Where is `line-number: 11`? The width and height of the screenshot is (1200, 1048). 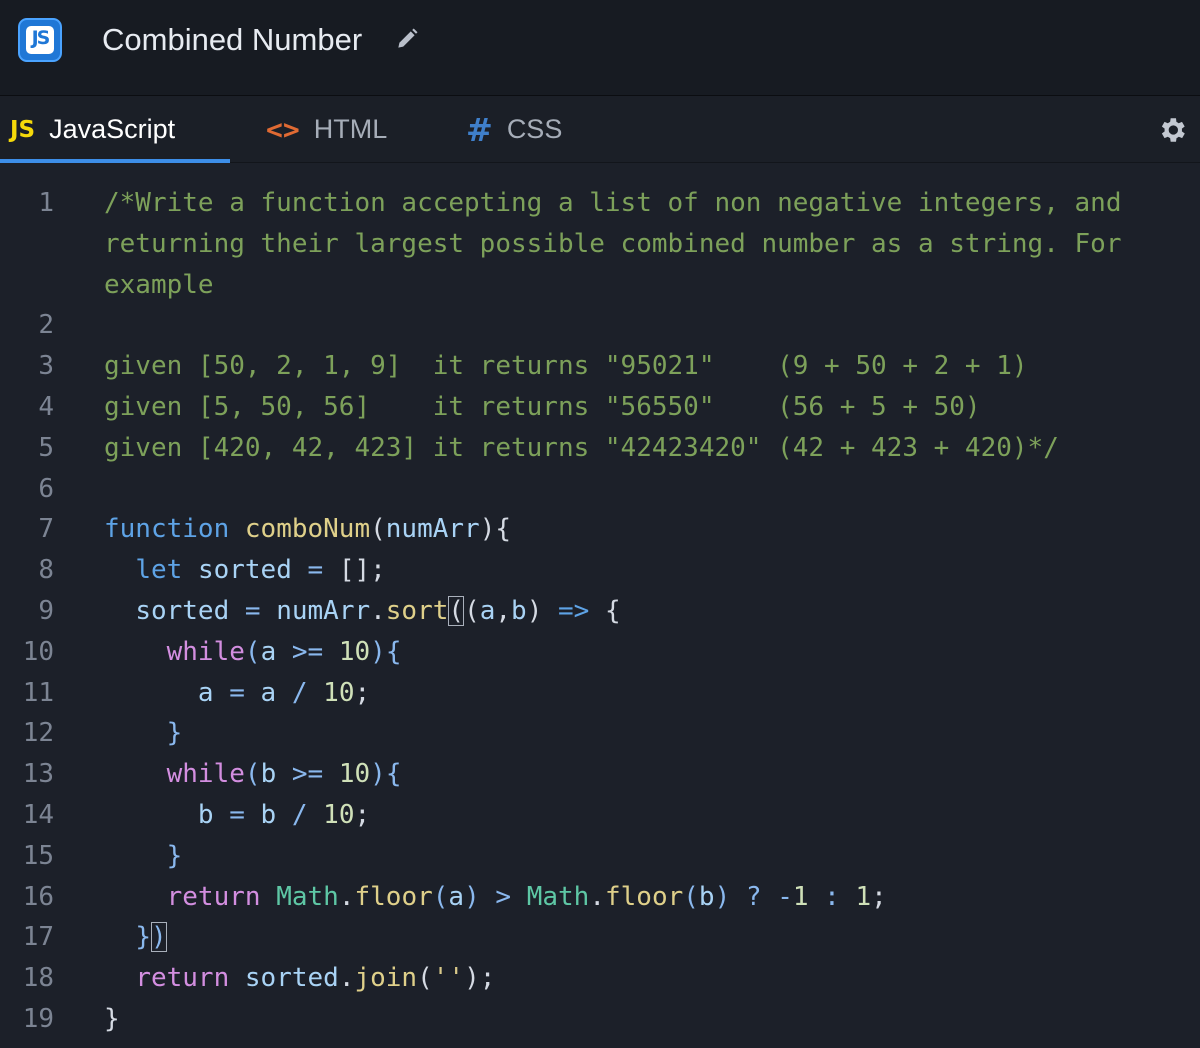
line-number: 11 is located at coordinates (38, 692).